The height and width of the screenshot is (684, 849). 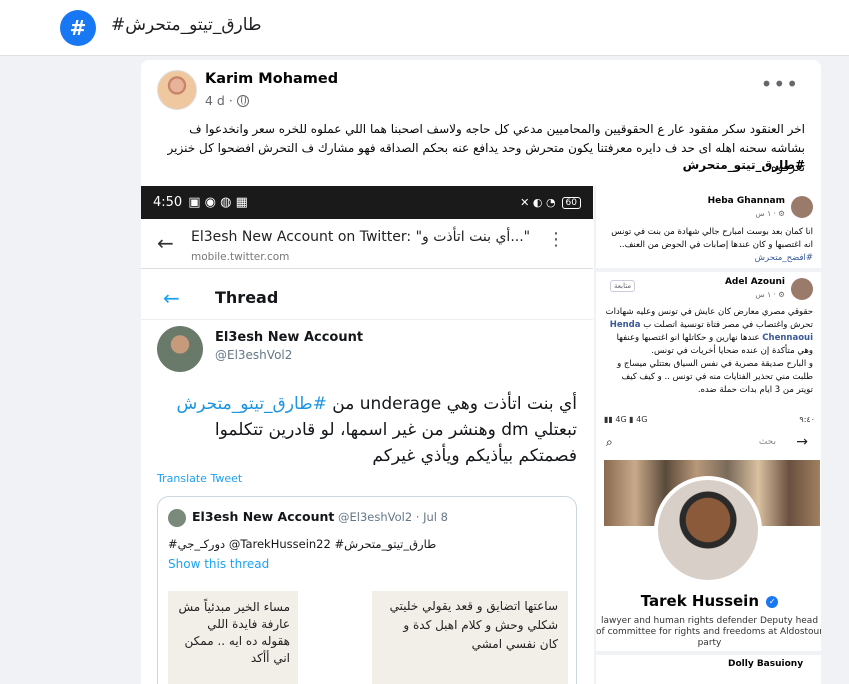 What do you see at coordinates (168, 202) in the screenshot?
I see `status-time: 4:50` at bounding box center [168, 202].